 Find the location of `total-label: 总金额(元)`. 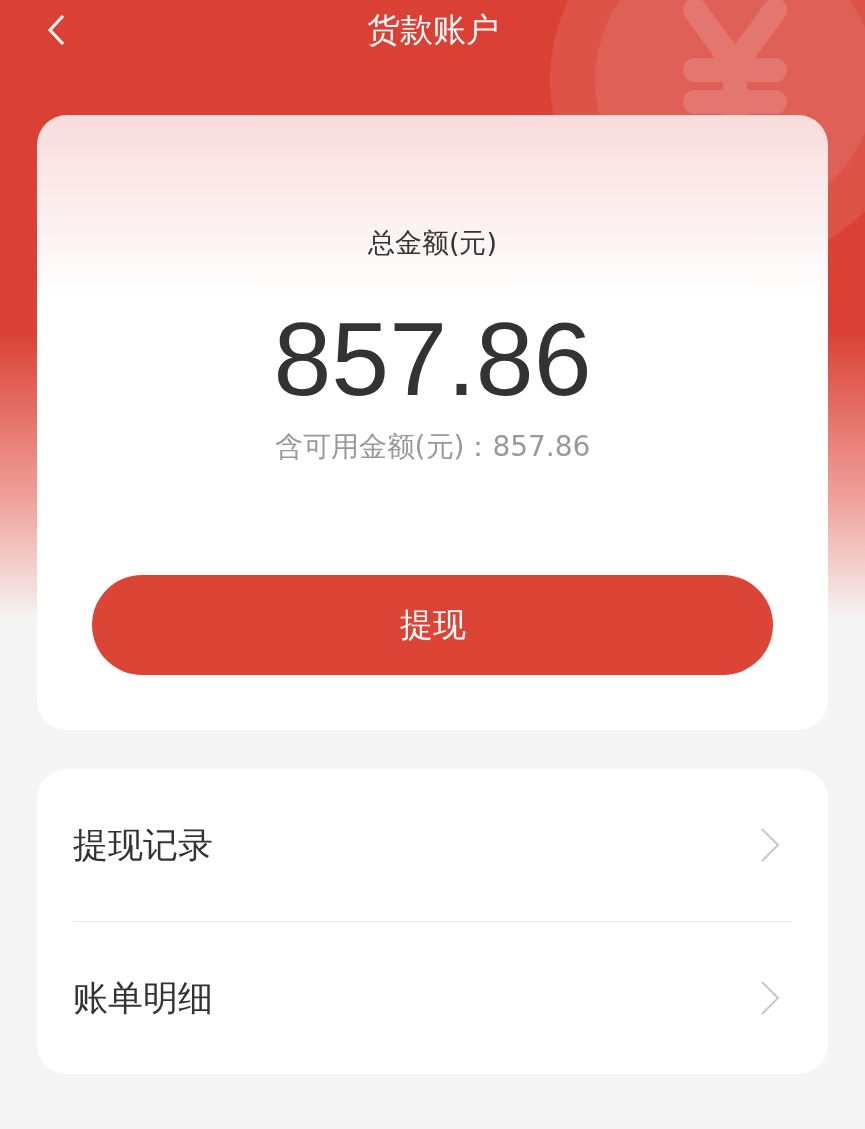

total-label: 总金额(元) is located at coordinates (432, 243).